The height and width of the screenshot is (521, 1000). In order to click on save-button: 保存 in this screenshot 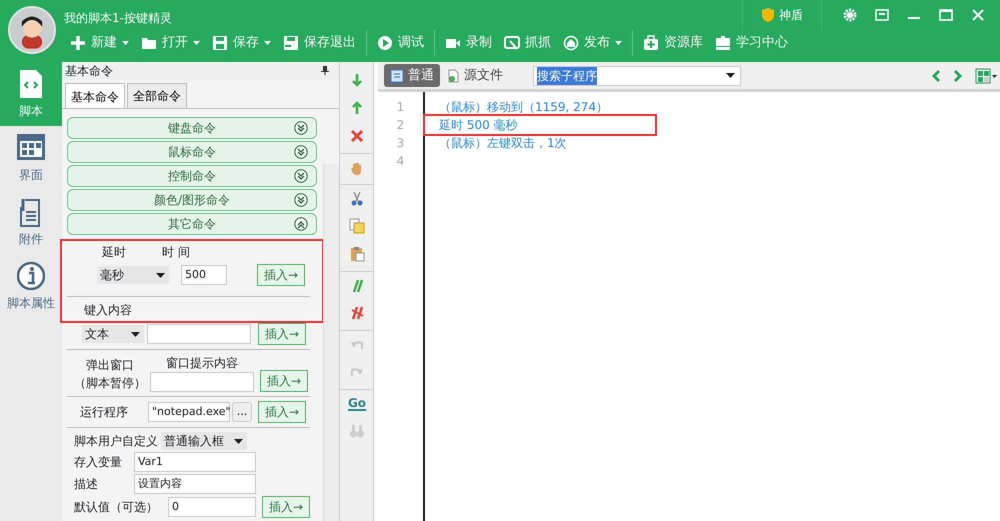, I will do `click(241, 43)`.